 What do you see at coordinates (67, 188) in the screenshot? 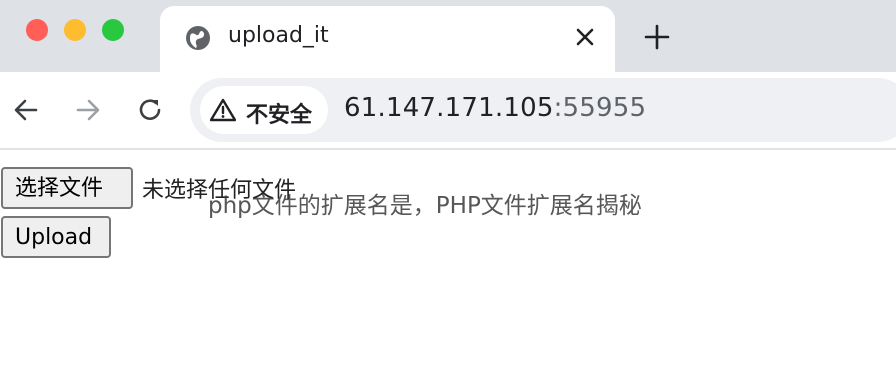
I see `choose-file-button: 选择文件` at bounding box center [67, 188].